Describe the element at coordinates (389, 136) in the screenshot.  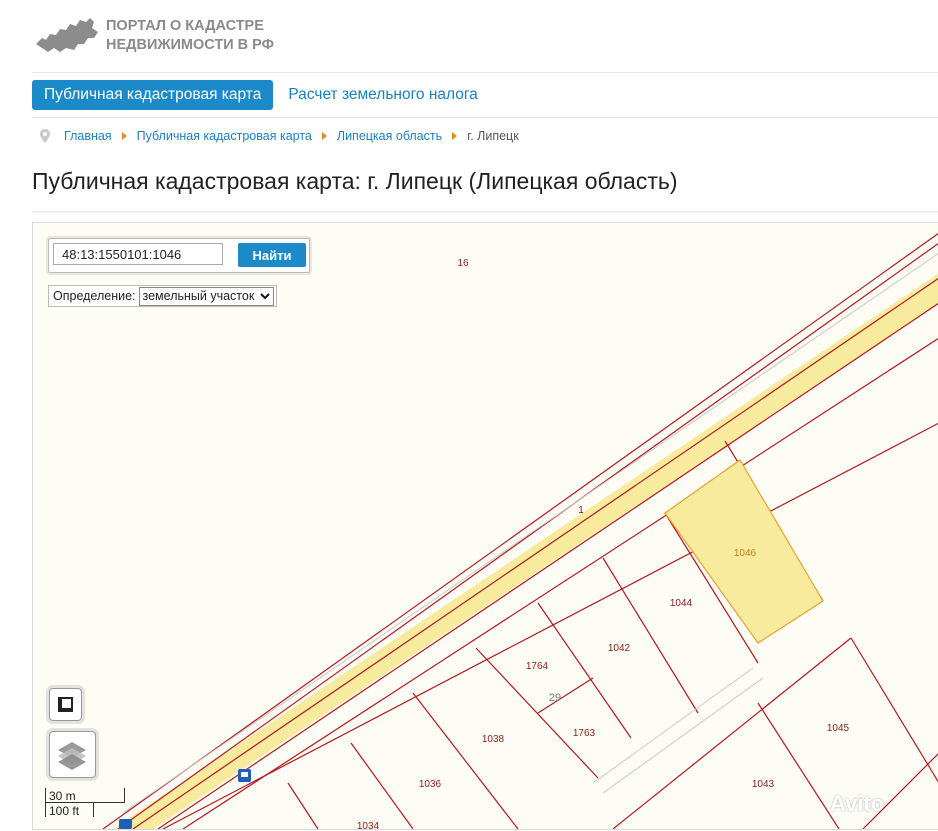
I see `breadcrumb-region: Липецкая область` at that location.